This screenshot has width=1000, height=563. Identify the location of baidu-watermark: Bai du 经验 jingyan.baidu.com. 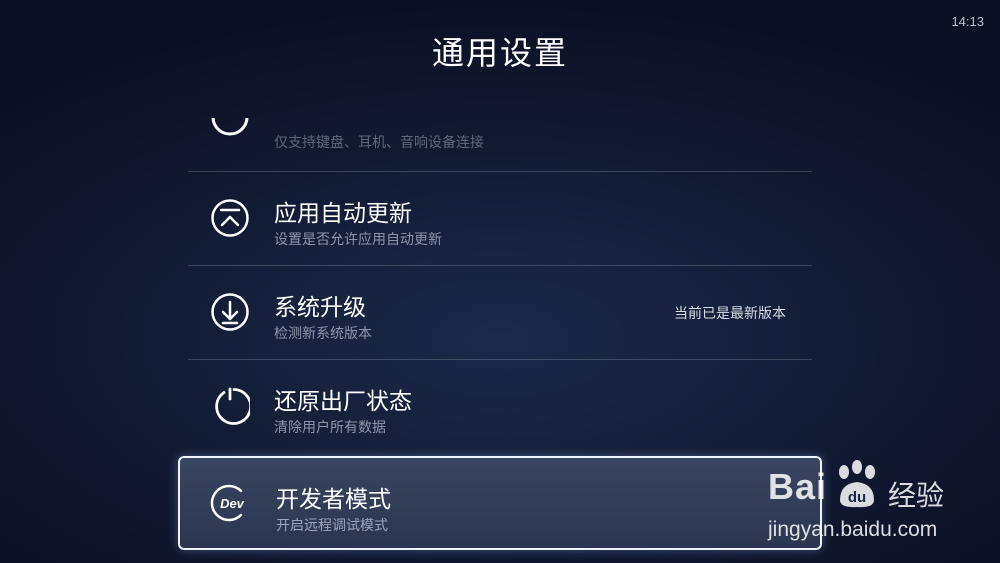
(870, 503).